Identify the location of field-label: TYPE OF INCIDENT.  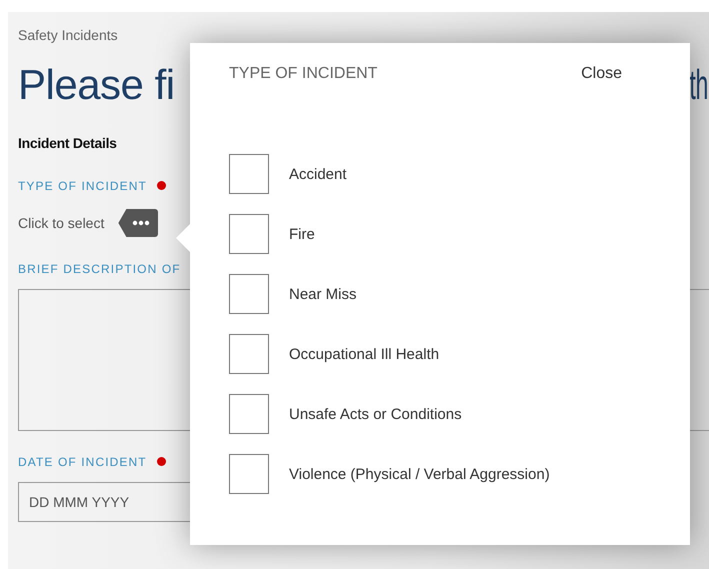
(82, 185).